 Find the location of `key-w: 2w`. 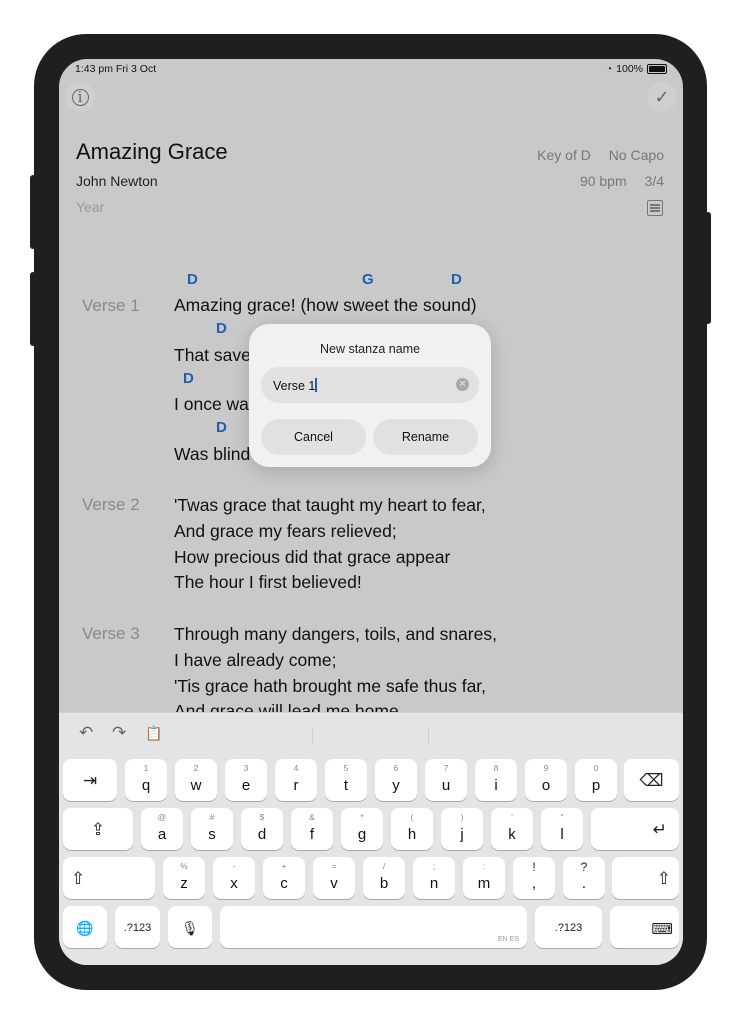

key-w: 2w is located at coordinates (196, 780).